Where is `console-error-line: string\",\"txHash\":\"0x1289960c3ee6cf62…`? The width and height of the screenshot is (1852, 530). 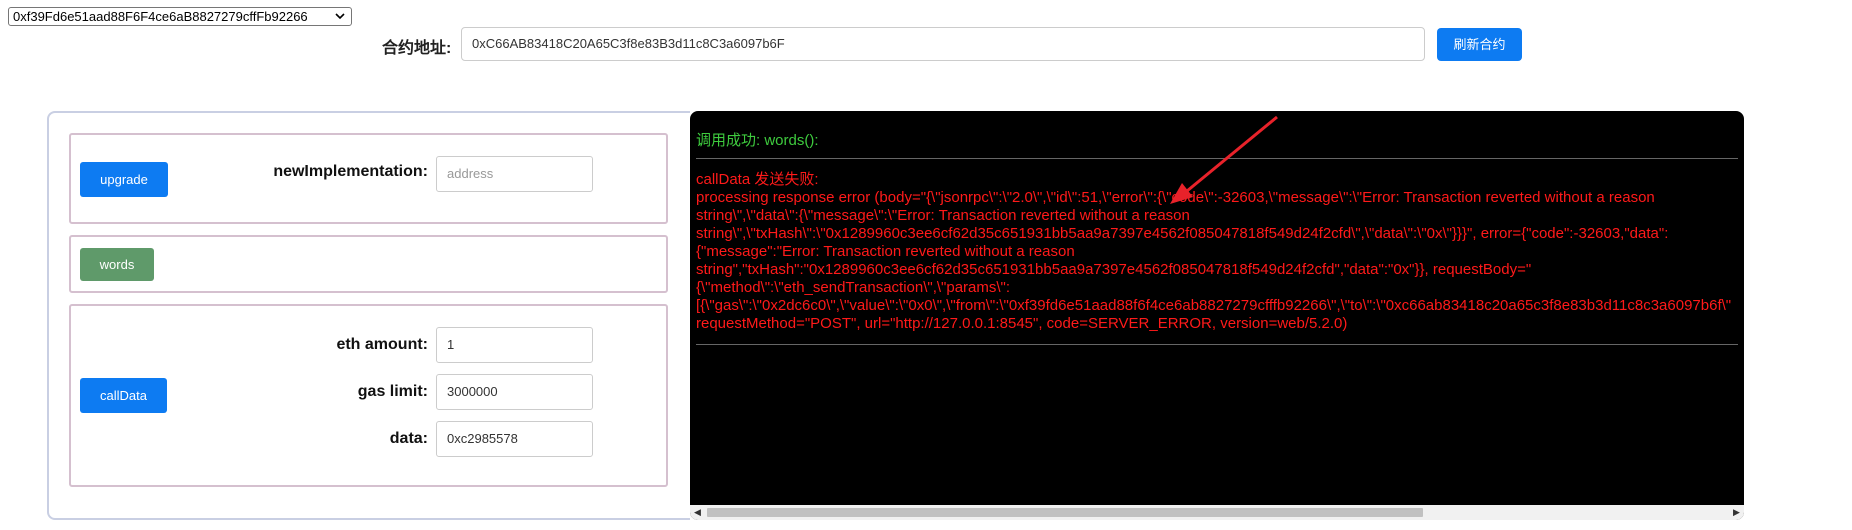 console-error-line: string\",\"txHash\":\"0x1289960c3ee6cf62… is located at coordinates (1182, 233).